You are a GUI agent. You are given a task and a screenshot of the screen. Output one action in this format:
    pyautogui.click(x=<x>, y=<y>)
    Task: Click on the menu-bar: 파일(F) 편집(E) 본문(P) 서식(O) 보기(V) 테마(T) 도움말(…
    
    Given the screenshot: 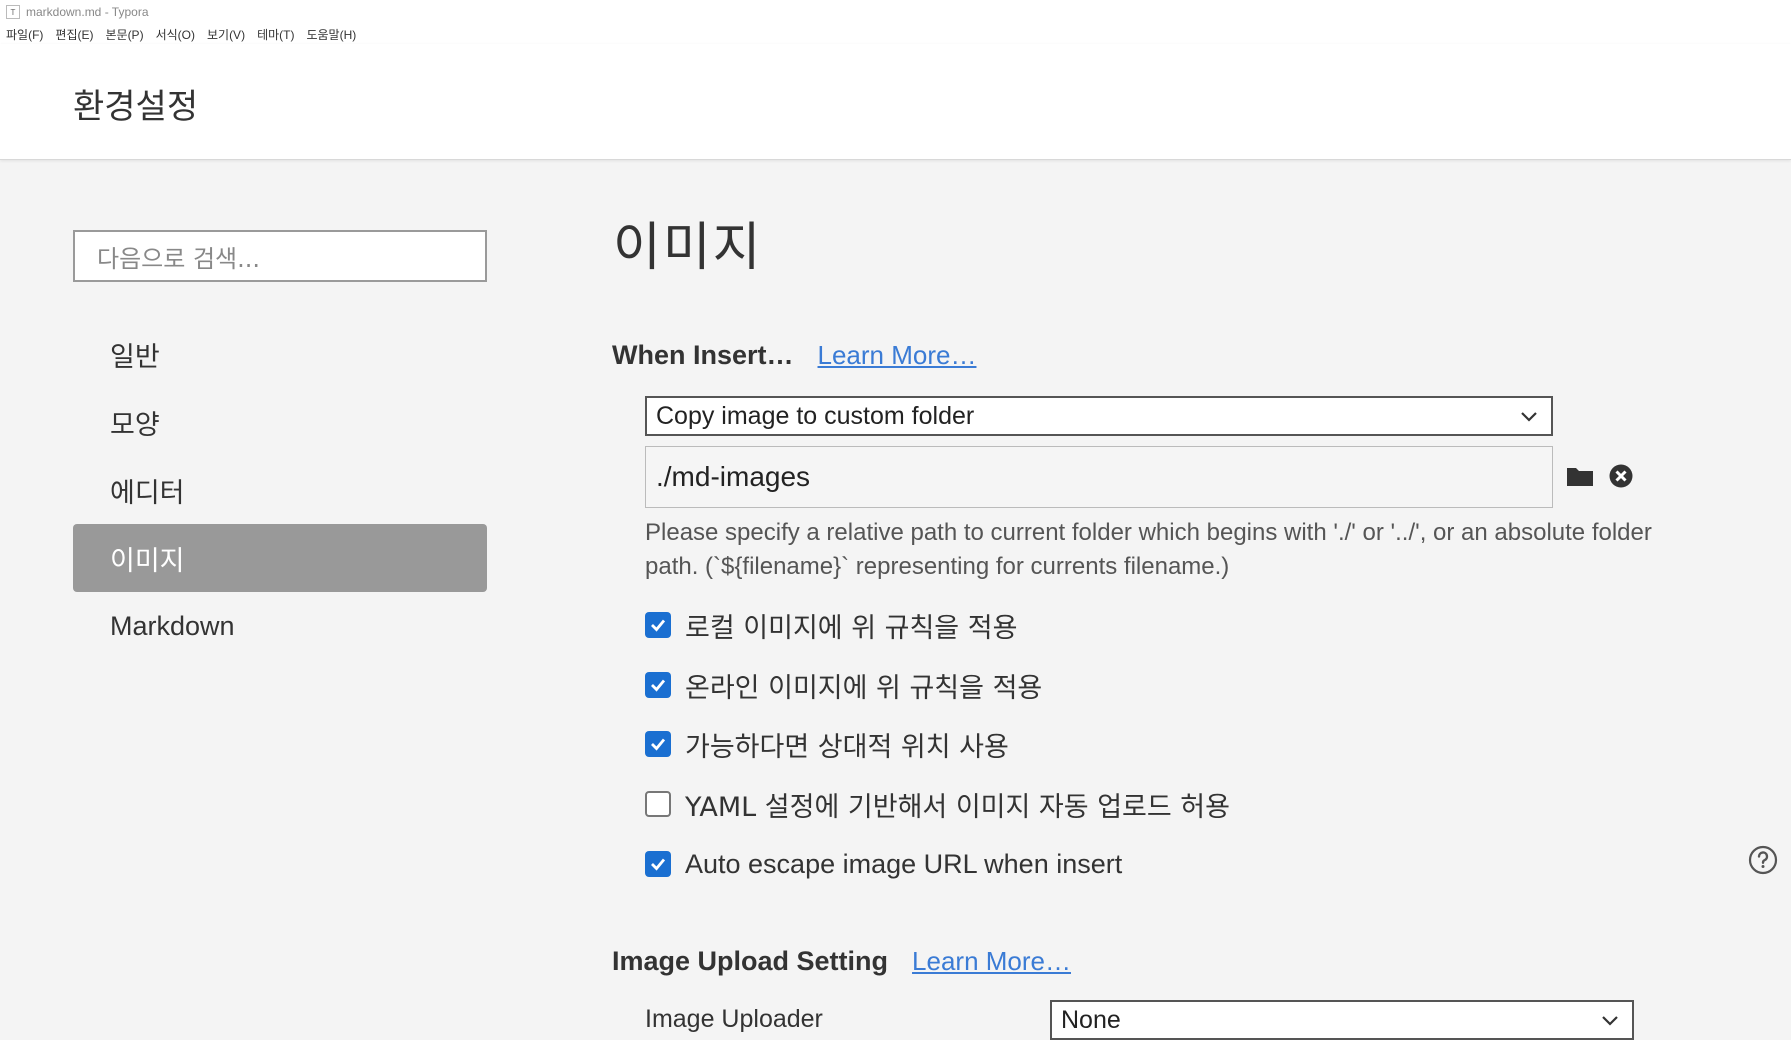 What is the action you would take?
    pyautogui.click(x=895, y=34)
    